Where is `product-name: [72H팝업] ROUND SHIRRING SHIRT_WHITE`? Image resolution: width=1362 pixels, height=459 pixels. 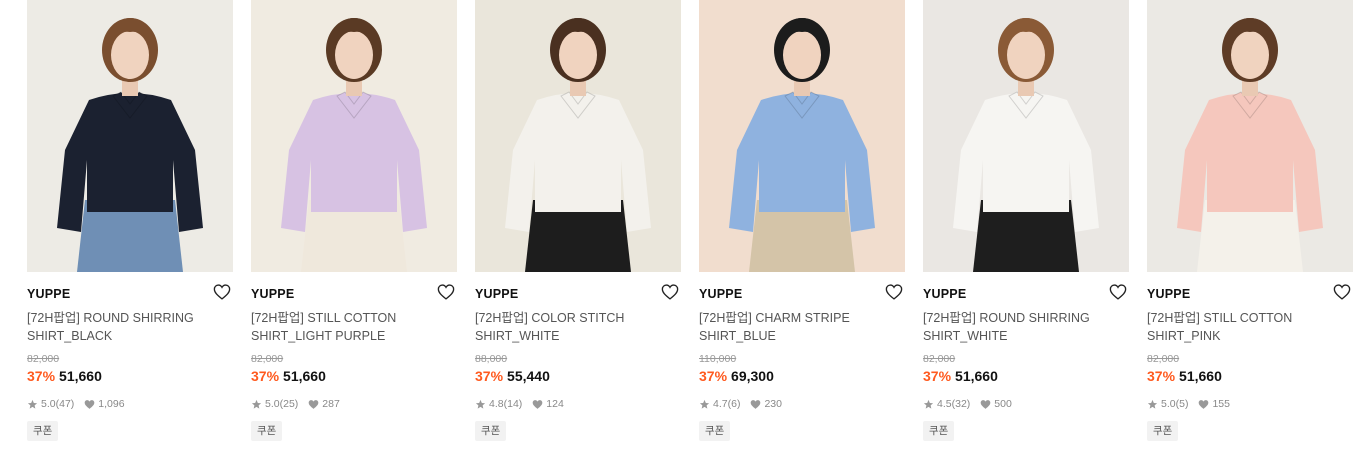
product-name: [72H팝업] ROUND SHIRRING SHIRT_WHITE is located at coordinates (1018, 327).